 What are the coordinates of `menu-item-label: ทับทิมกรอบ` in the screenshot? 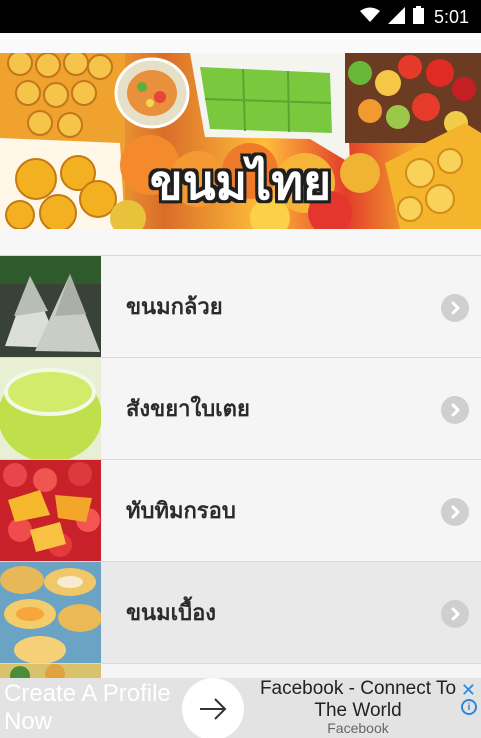 It's located at (181, 511).